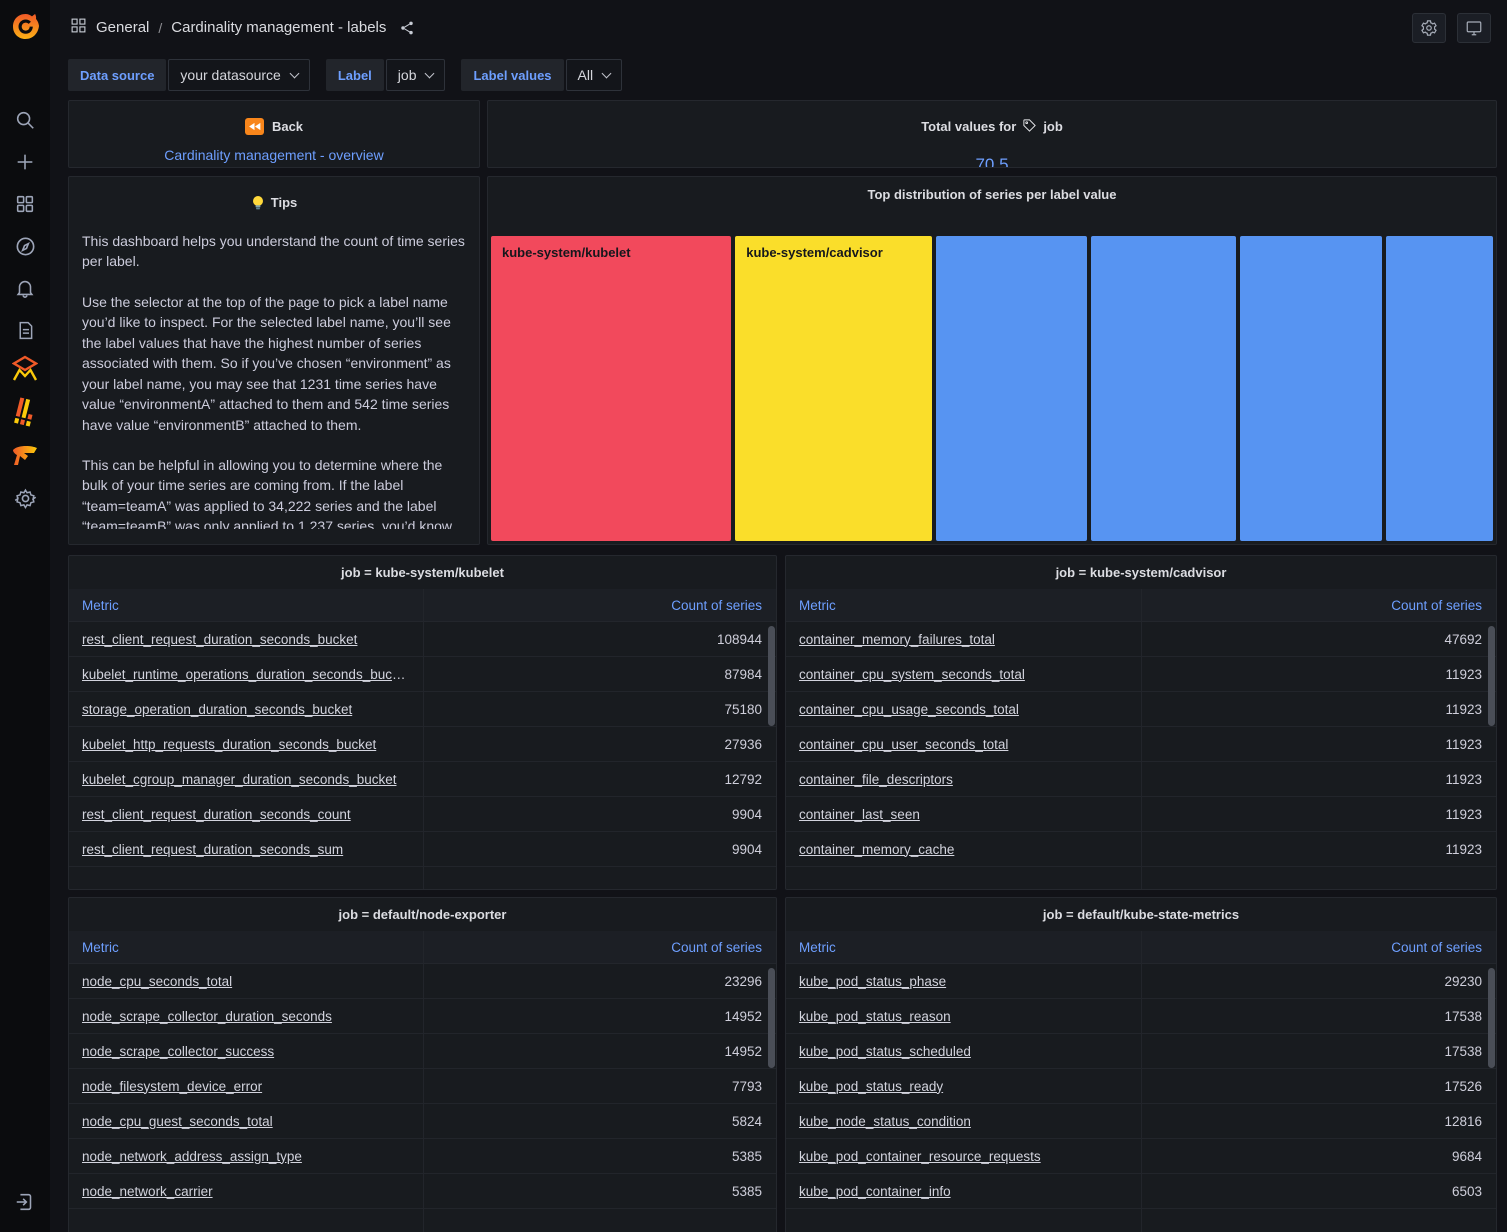 Image resolution: width=1507 pixels, height=1232 pixels. What do you see at coordinates (422, 572) in the screenshot?
I see `panel-table-title: job = kube-system/kubelet` at bounding box center [422, 572].